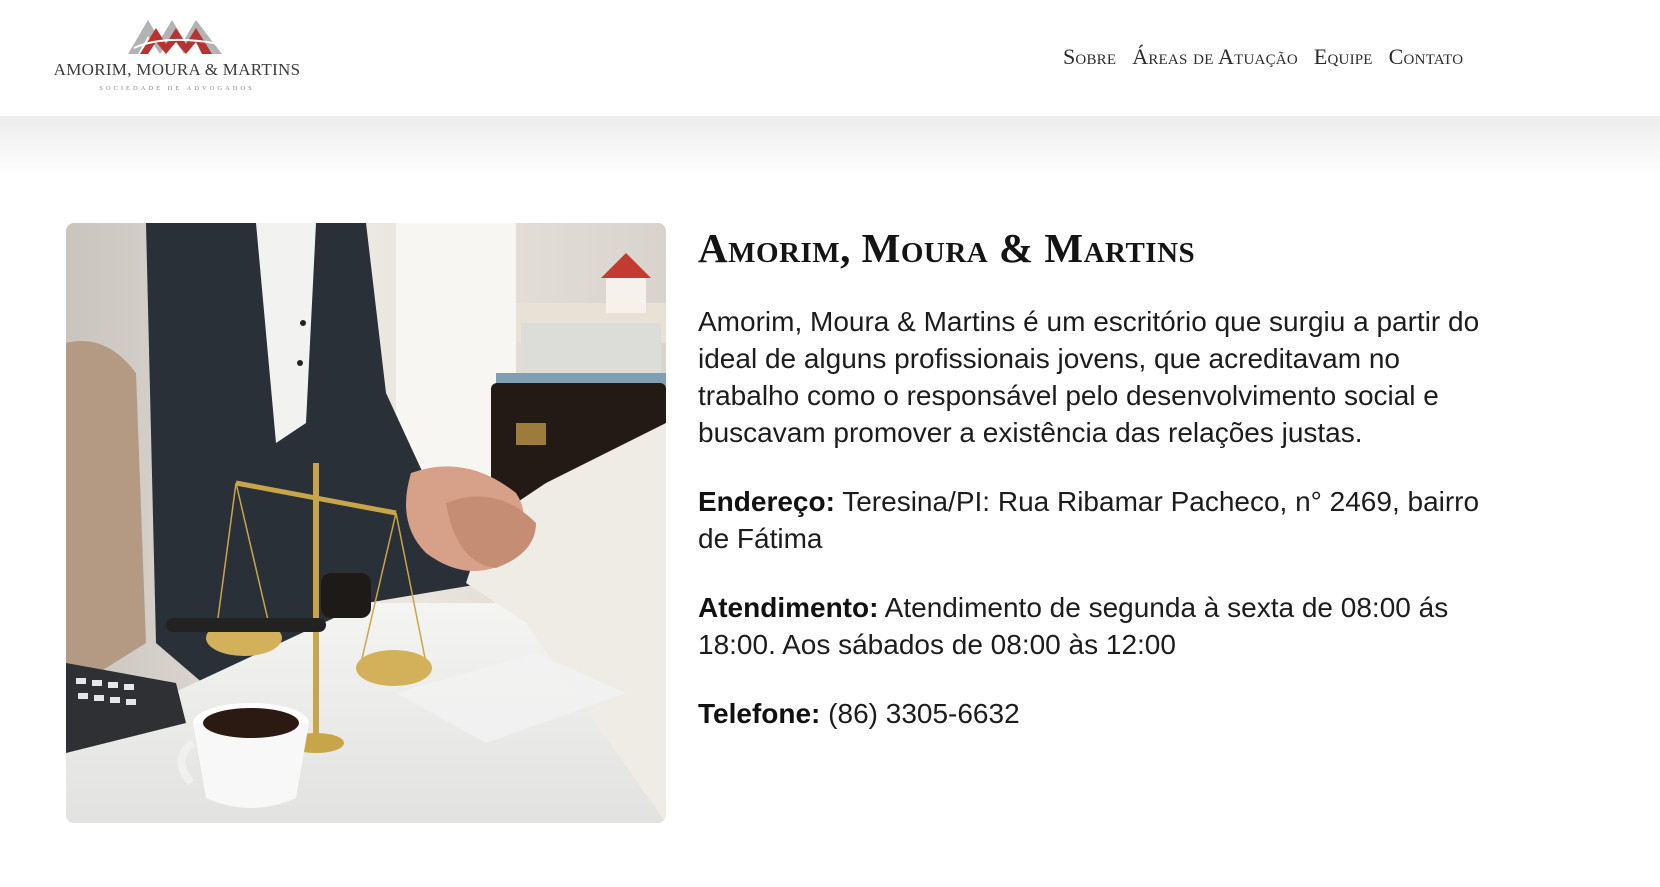  What do you see at coordinates (788, 607) in the screenshot?
I see `hours-label: Atendimento:` at bounding box center [788, 607].